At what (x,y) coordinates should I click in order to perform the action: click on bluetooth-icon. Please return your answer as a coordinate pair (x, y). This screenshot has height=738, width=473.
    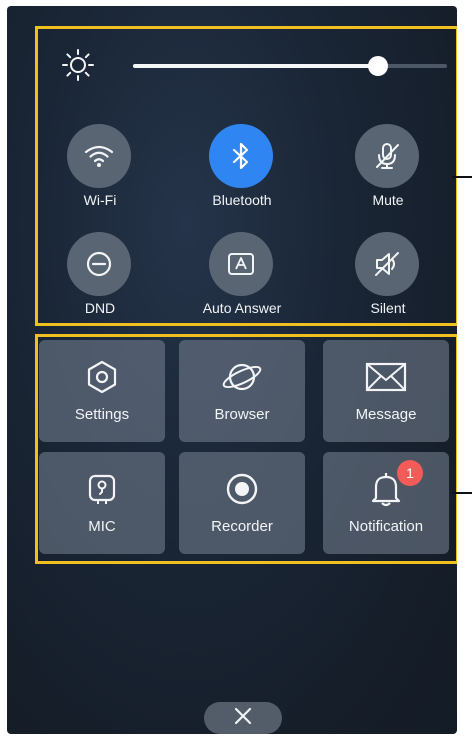
    Looking at the image, I should click on (241, 156).